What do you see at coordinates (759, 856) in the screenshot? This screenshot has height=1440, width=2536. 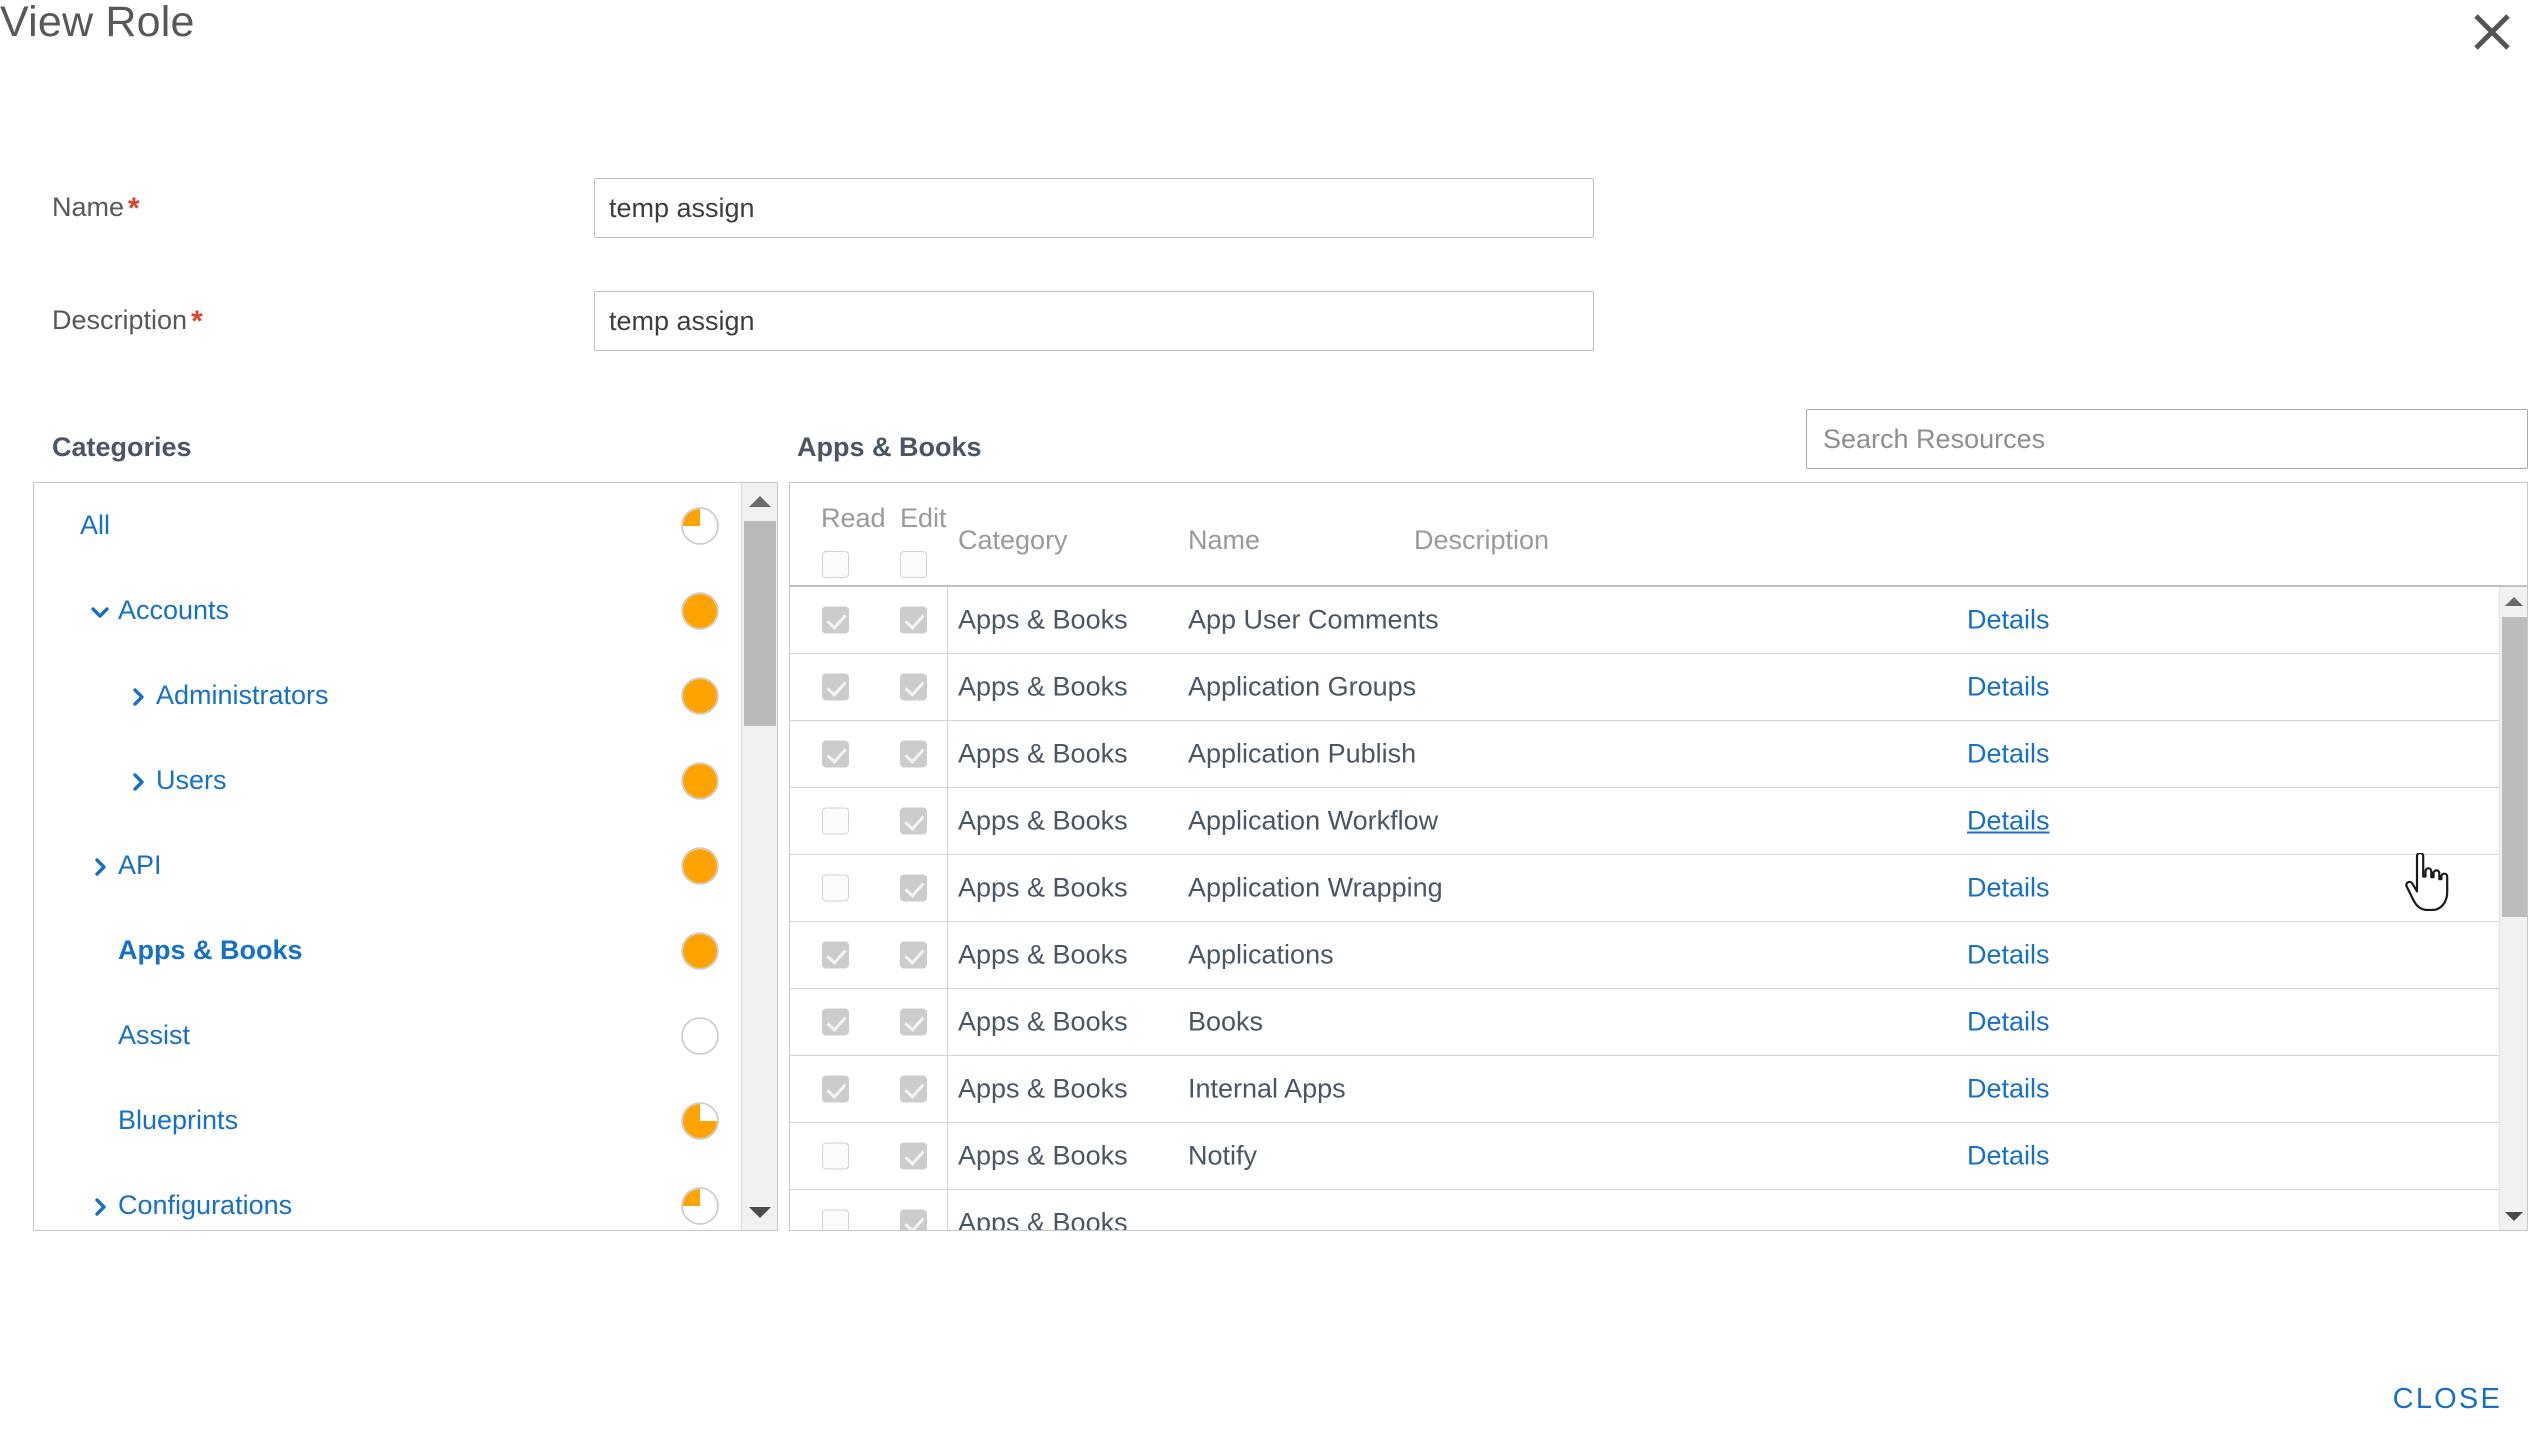 I see `tree-scrollbar` at bounding box center [759, 856].